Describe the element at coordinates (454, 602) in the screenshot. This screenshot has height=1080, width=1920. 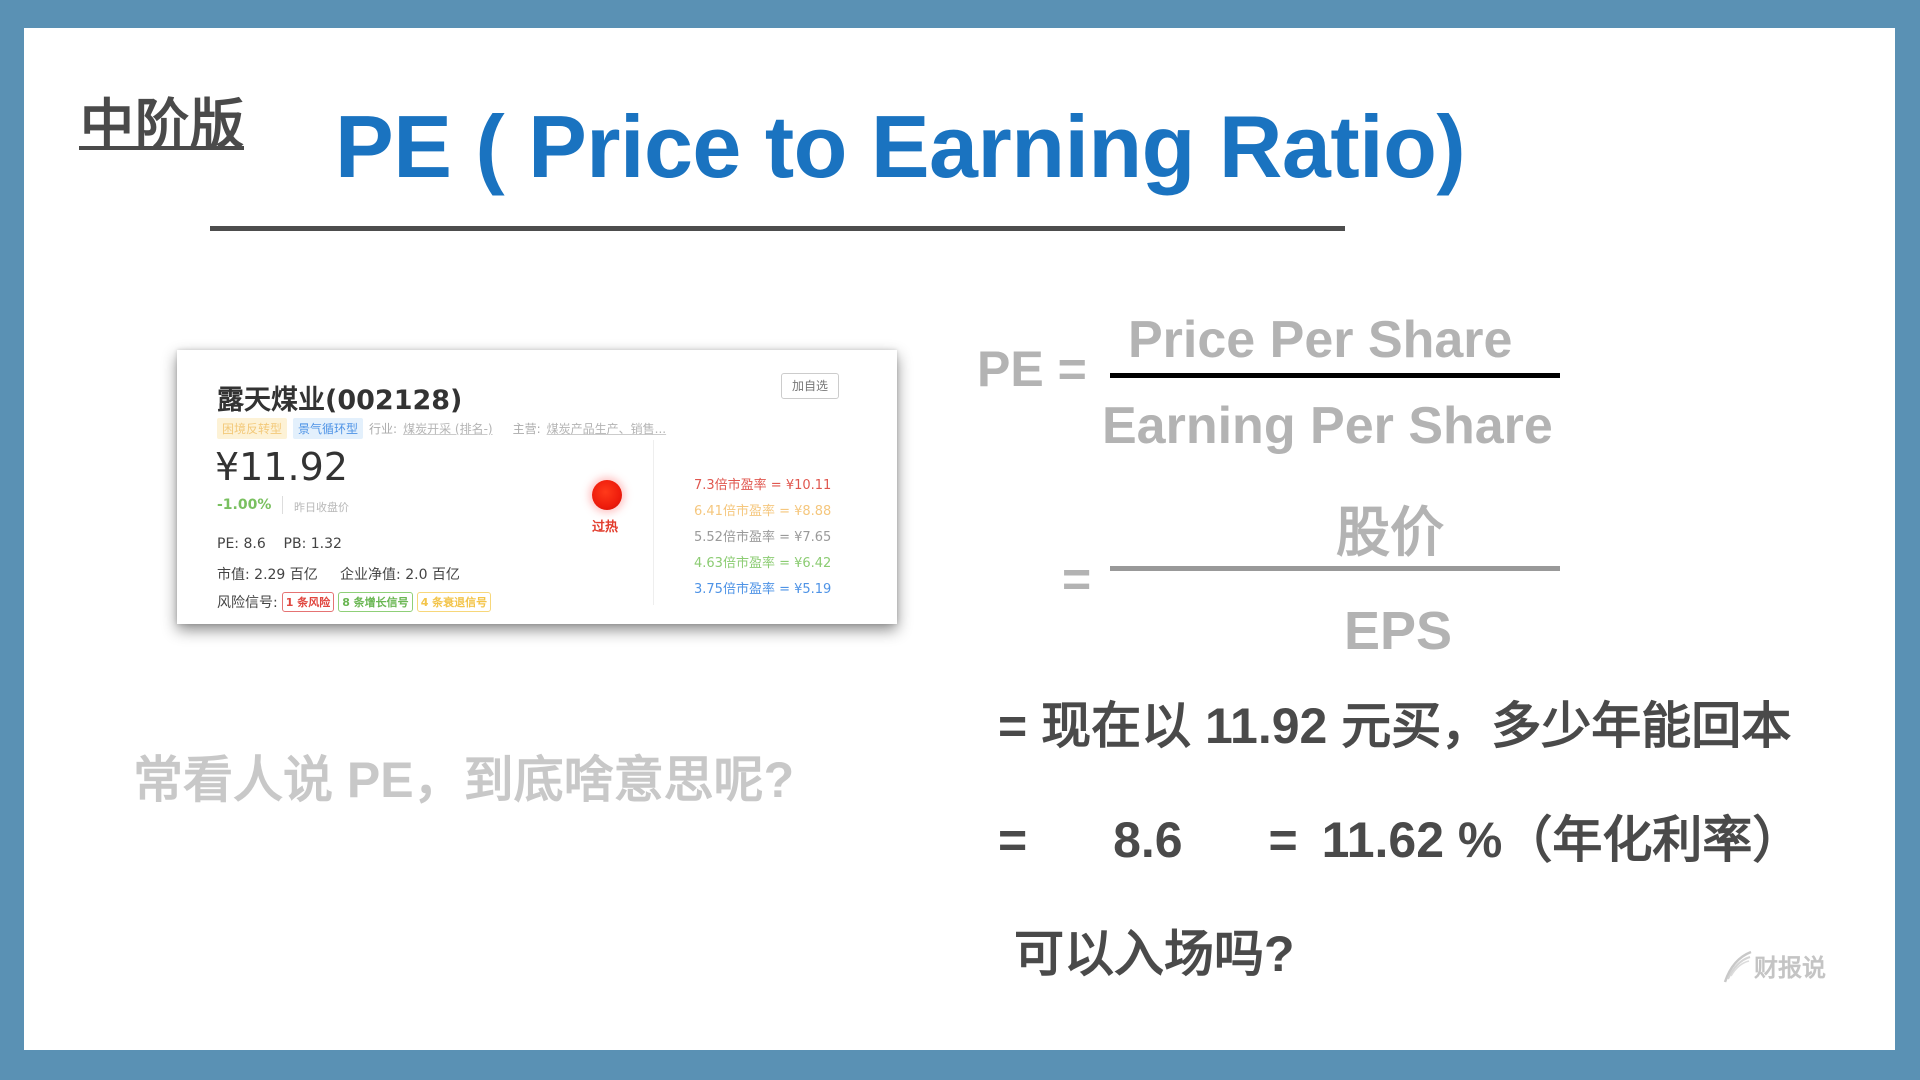
I see `decline-signal-badge: 4 条衰退信号` at that location.